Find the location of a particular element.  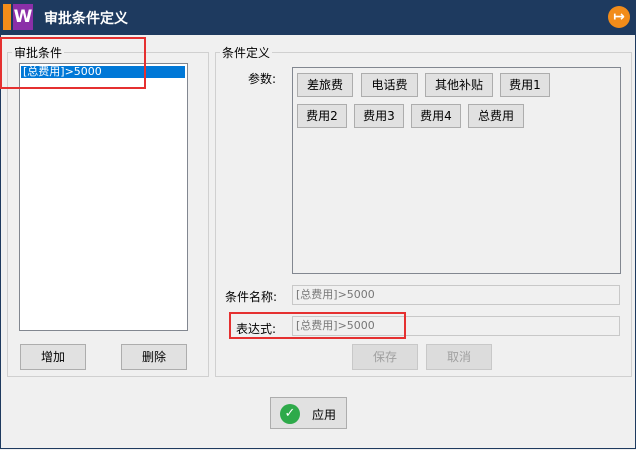

check-icon: ✓ is located at coordinates (290, 414).